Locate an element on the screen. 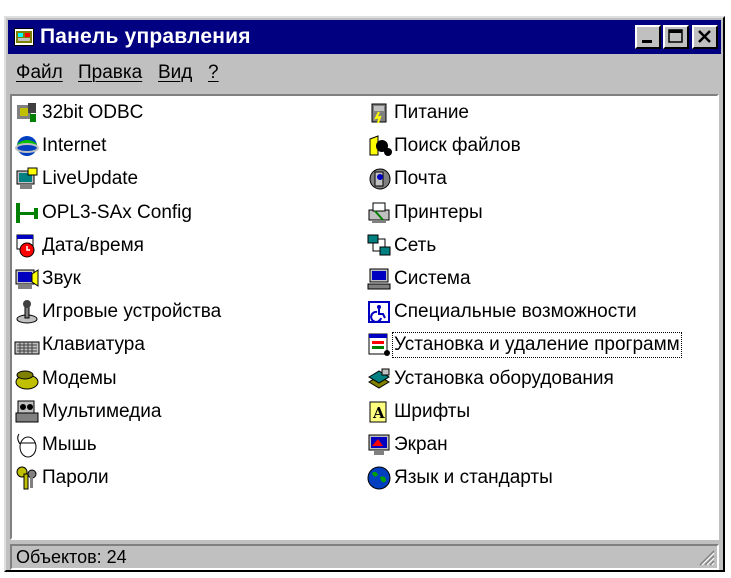 Image resolution: width=731 pixels, height=578 pixels. network-icon is located at coordinates (379, 245).